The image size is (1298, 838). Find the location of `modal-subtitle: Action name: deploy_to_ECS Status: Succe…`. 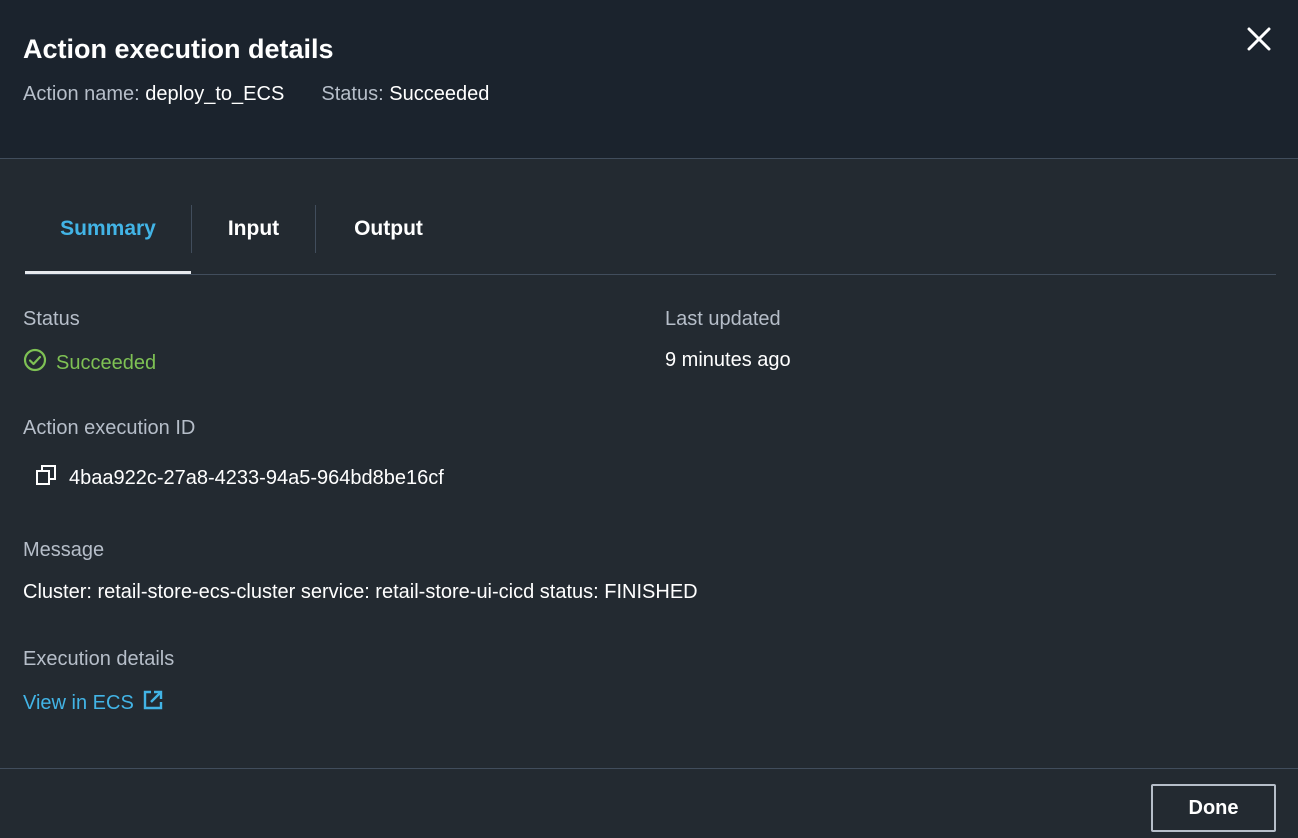

modal-subtitle: Action name: deploy_to_ECS Status: Succe… is located at coordinates (256, 94).